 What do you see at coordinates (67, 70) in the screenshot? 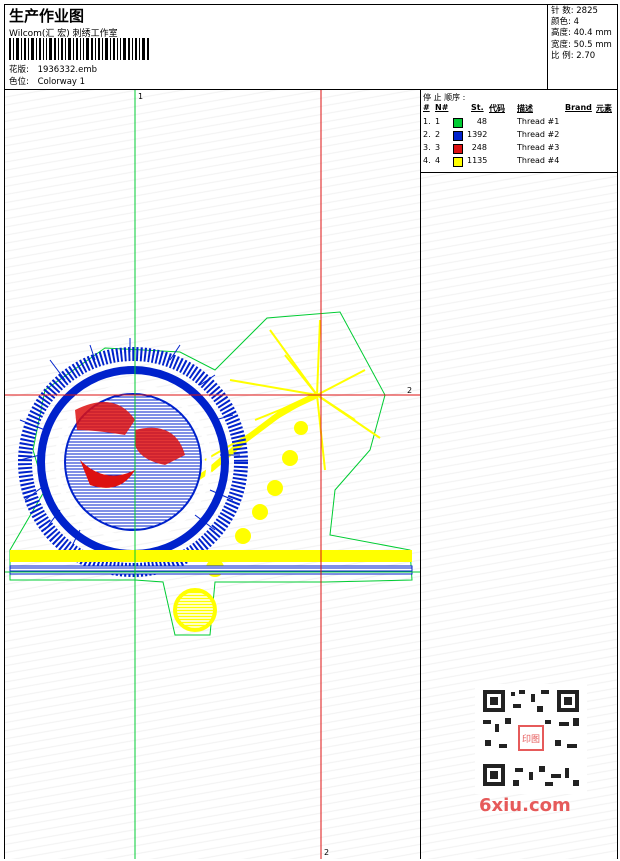
I see `design-value: 1936332.emb` at bounding box center [67, 70].